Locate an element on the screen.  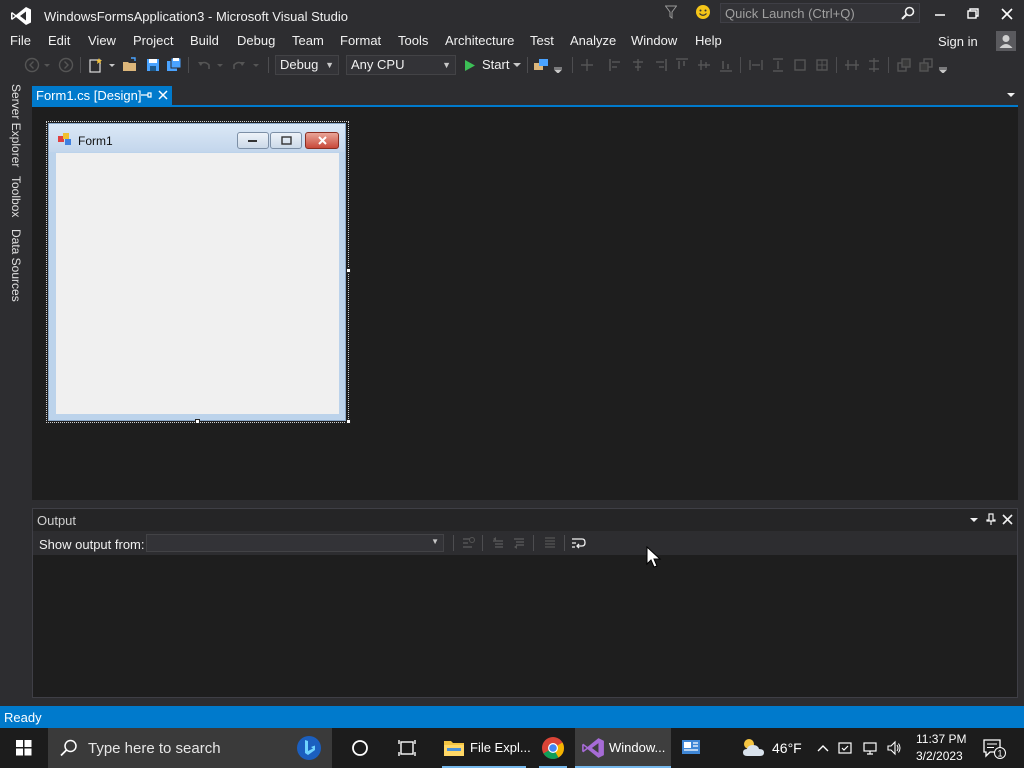
account-icon is located at coordinates (1006, 41).